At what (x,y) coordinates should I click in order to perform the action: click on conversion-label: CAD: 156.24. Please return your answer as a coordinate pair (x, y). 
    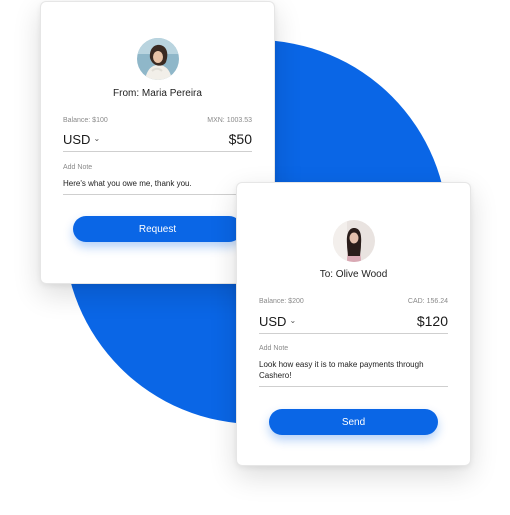
    Looking at the image, I should click on (427, 301).